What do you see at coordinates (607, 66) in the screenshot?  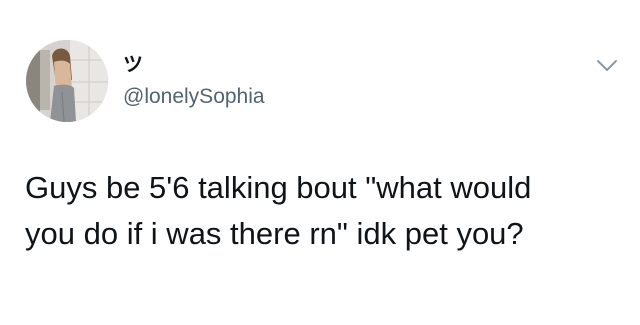 I see `chevron-down-icon` at bounding box center [607, 66].